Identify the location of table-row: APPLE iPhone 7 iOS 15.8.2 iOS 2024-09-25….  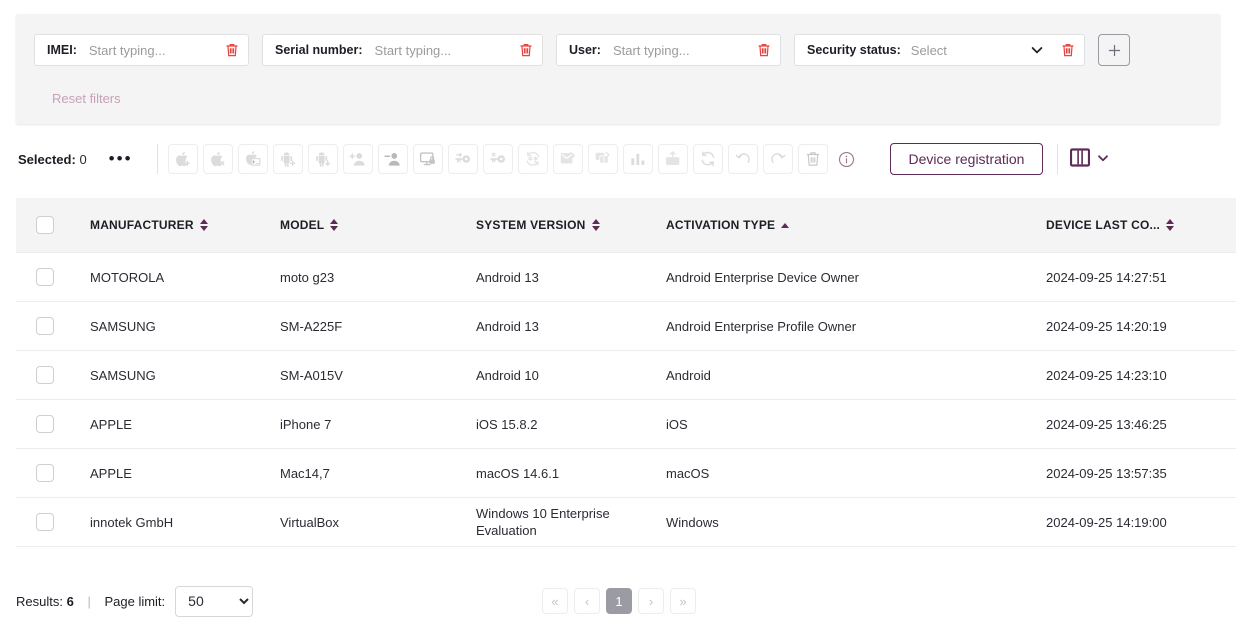
(626, 424).